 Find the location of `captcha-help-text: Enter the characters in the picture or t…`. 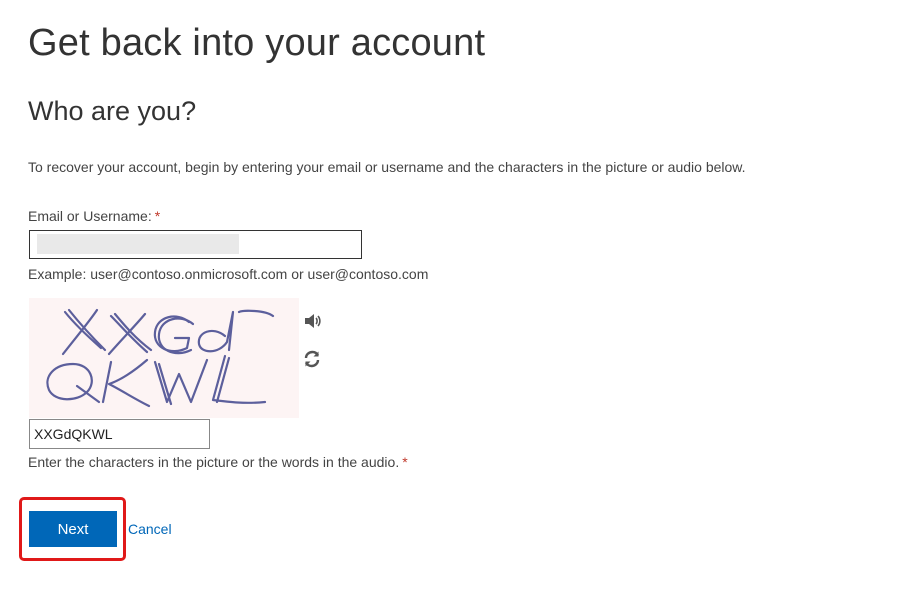

captcha-help-text: Enter the characters in the picture or t… is located at coordinates (218, 462).